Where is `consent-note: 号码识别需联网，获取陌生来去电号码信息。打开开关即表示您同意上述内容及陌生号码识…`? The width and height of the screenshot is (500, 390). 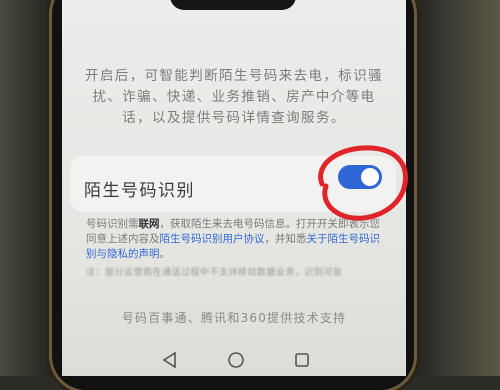
consent-note: 号码识别需联网，获取陌生来去电号码信息。打开开关即表示您同意上述内容及陌生号码识… is located at coordinates (236, 239).